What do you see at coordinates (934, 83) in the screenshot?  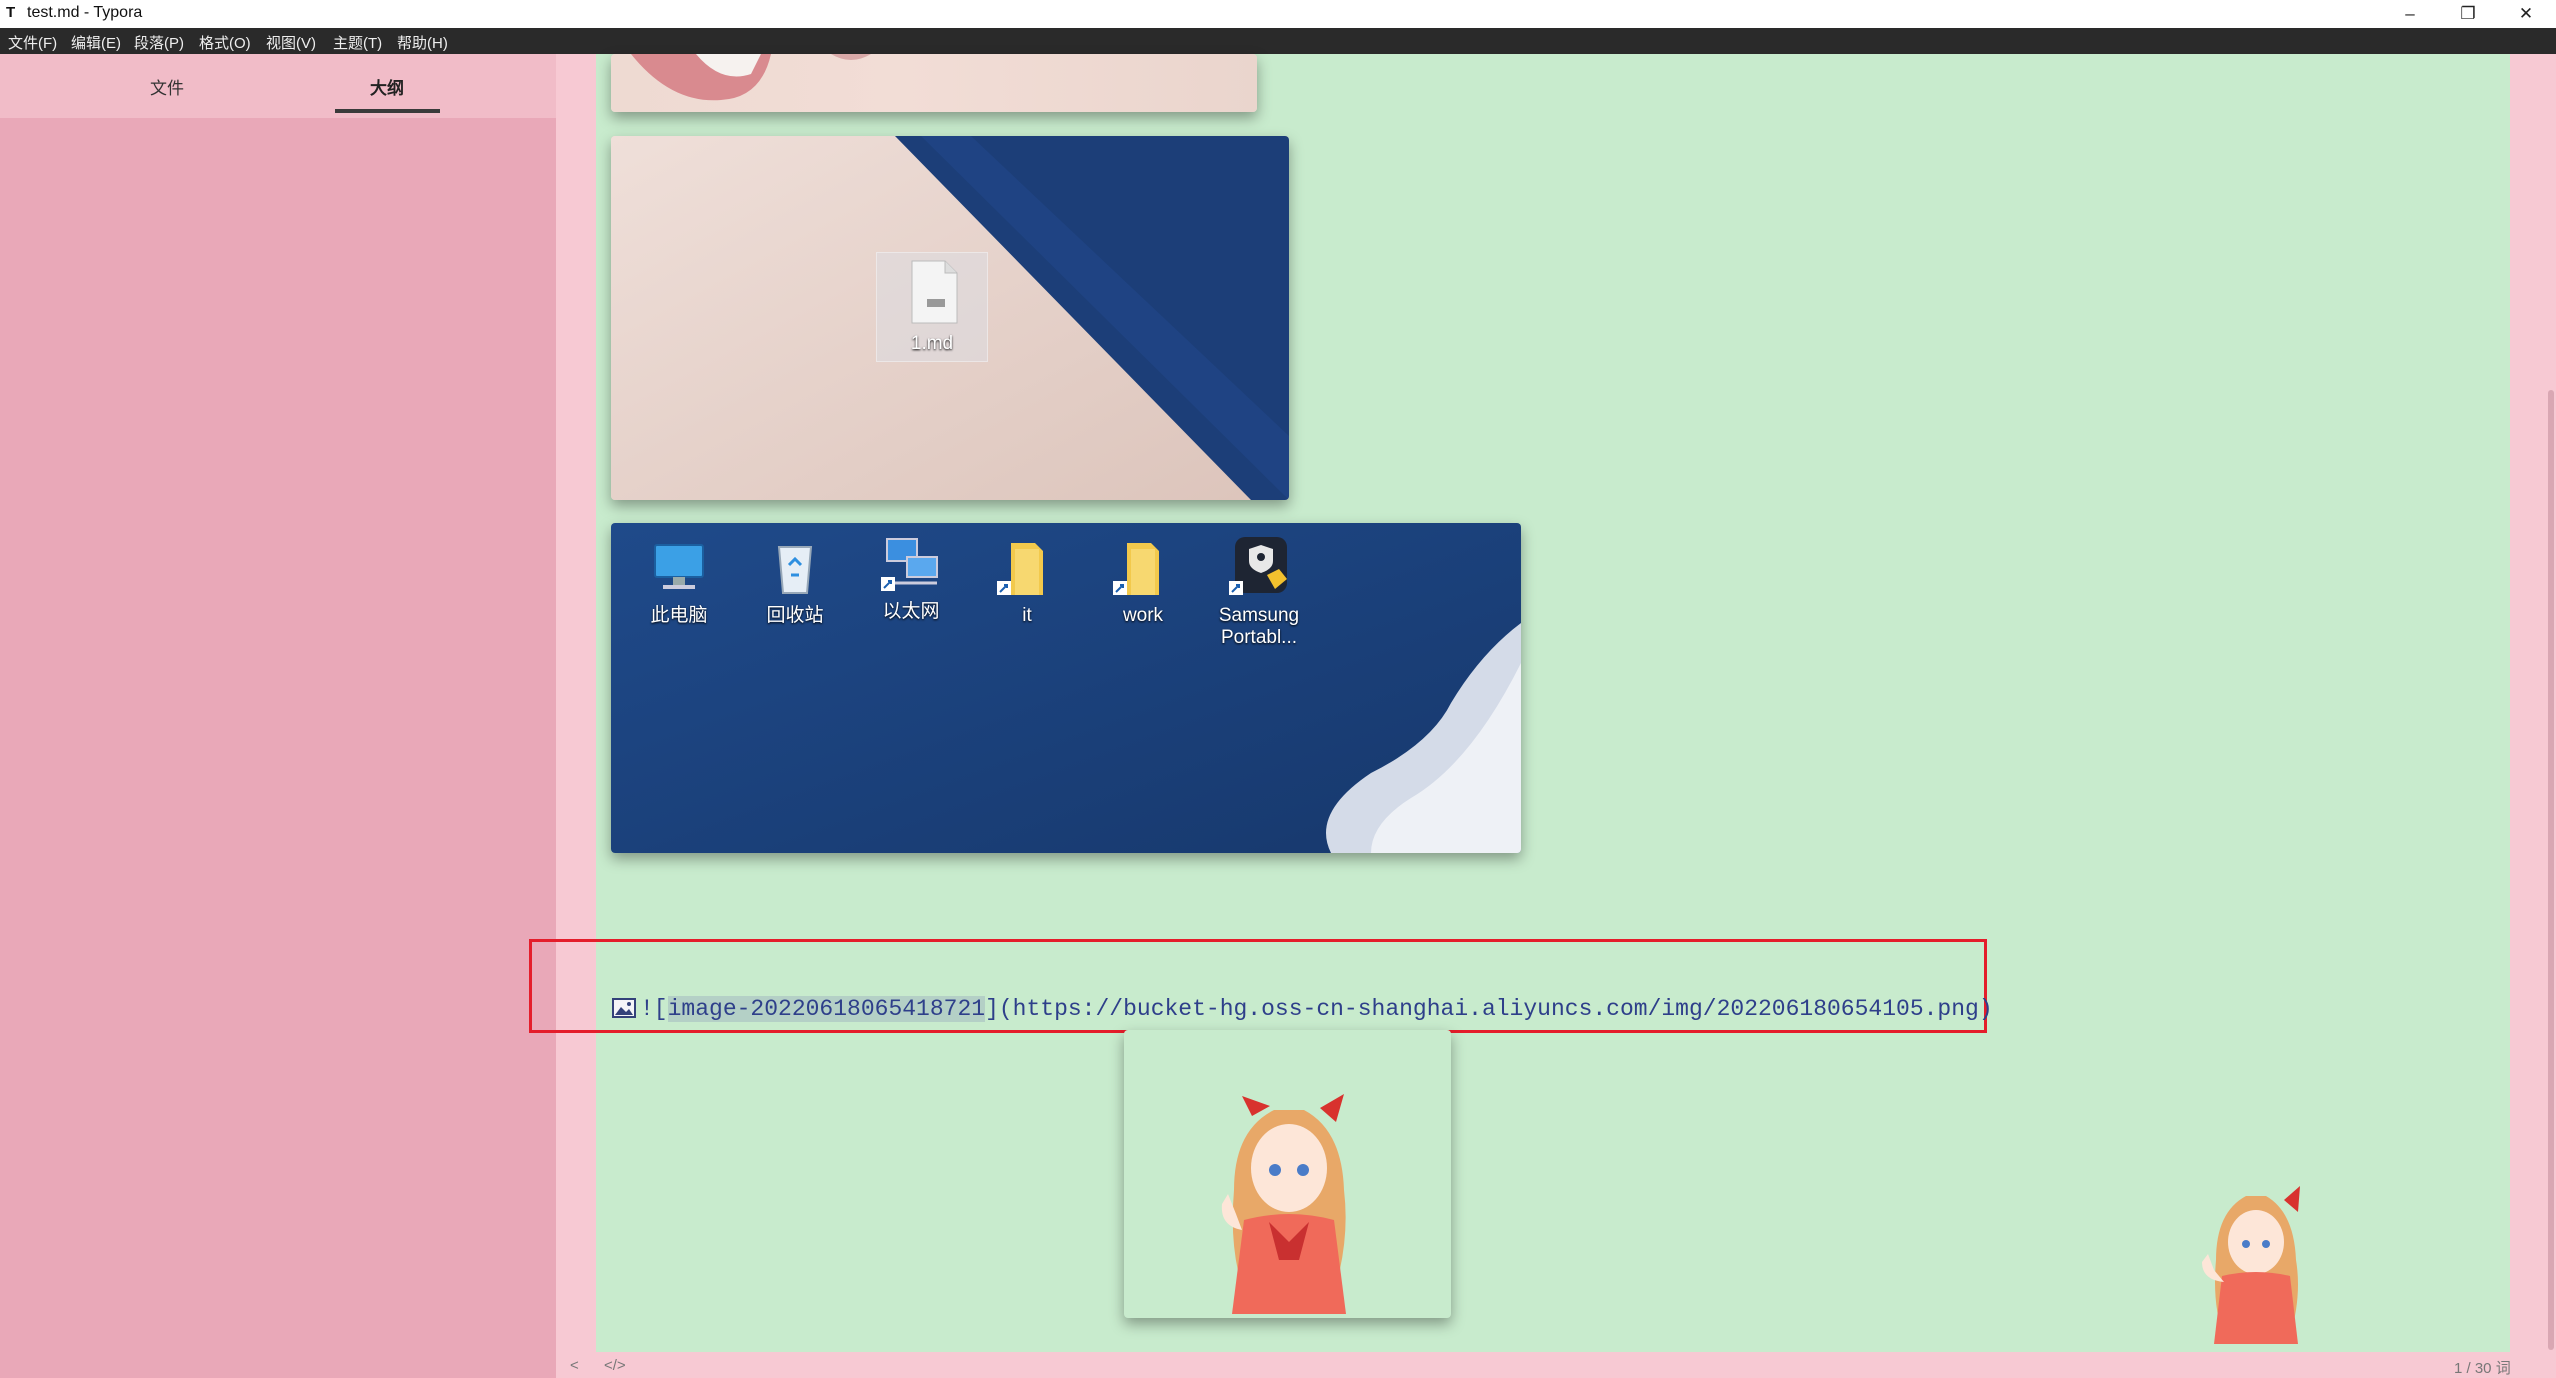 I see `embedded-image-lips` at bounding box center [934, 83].